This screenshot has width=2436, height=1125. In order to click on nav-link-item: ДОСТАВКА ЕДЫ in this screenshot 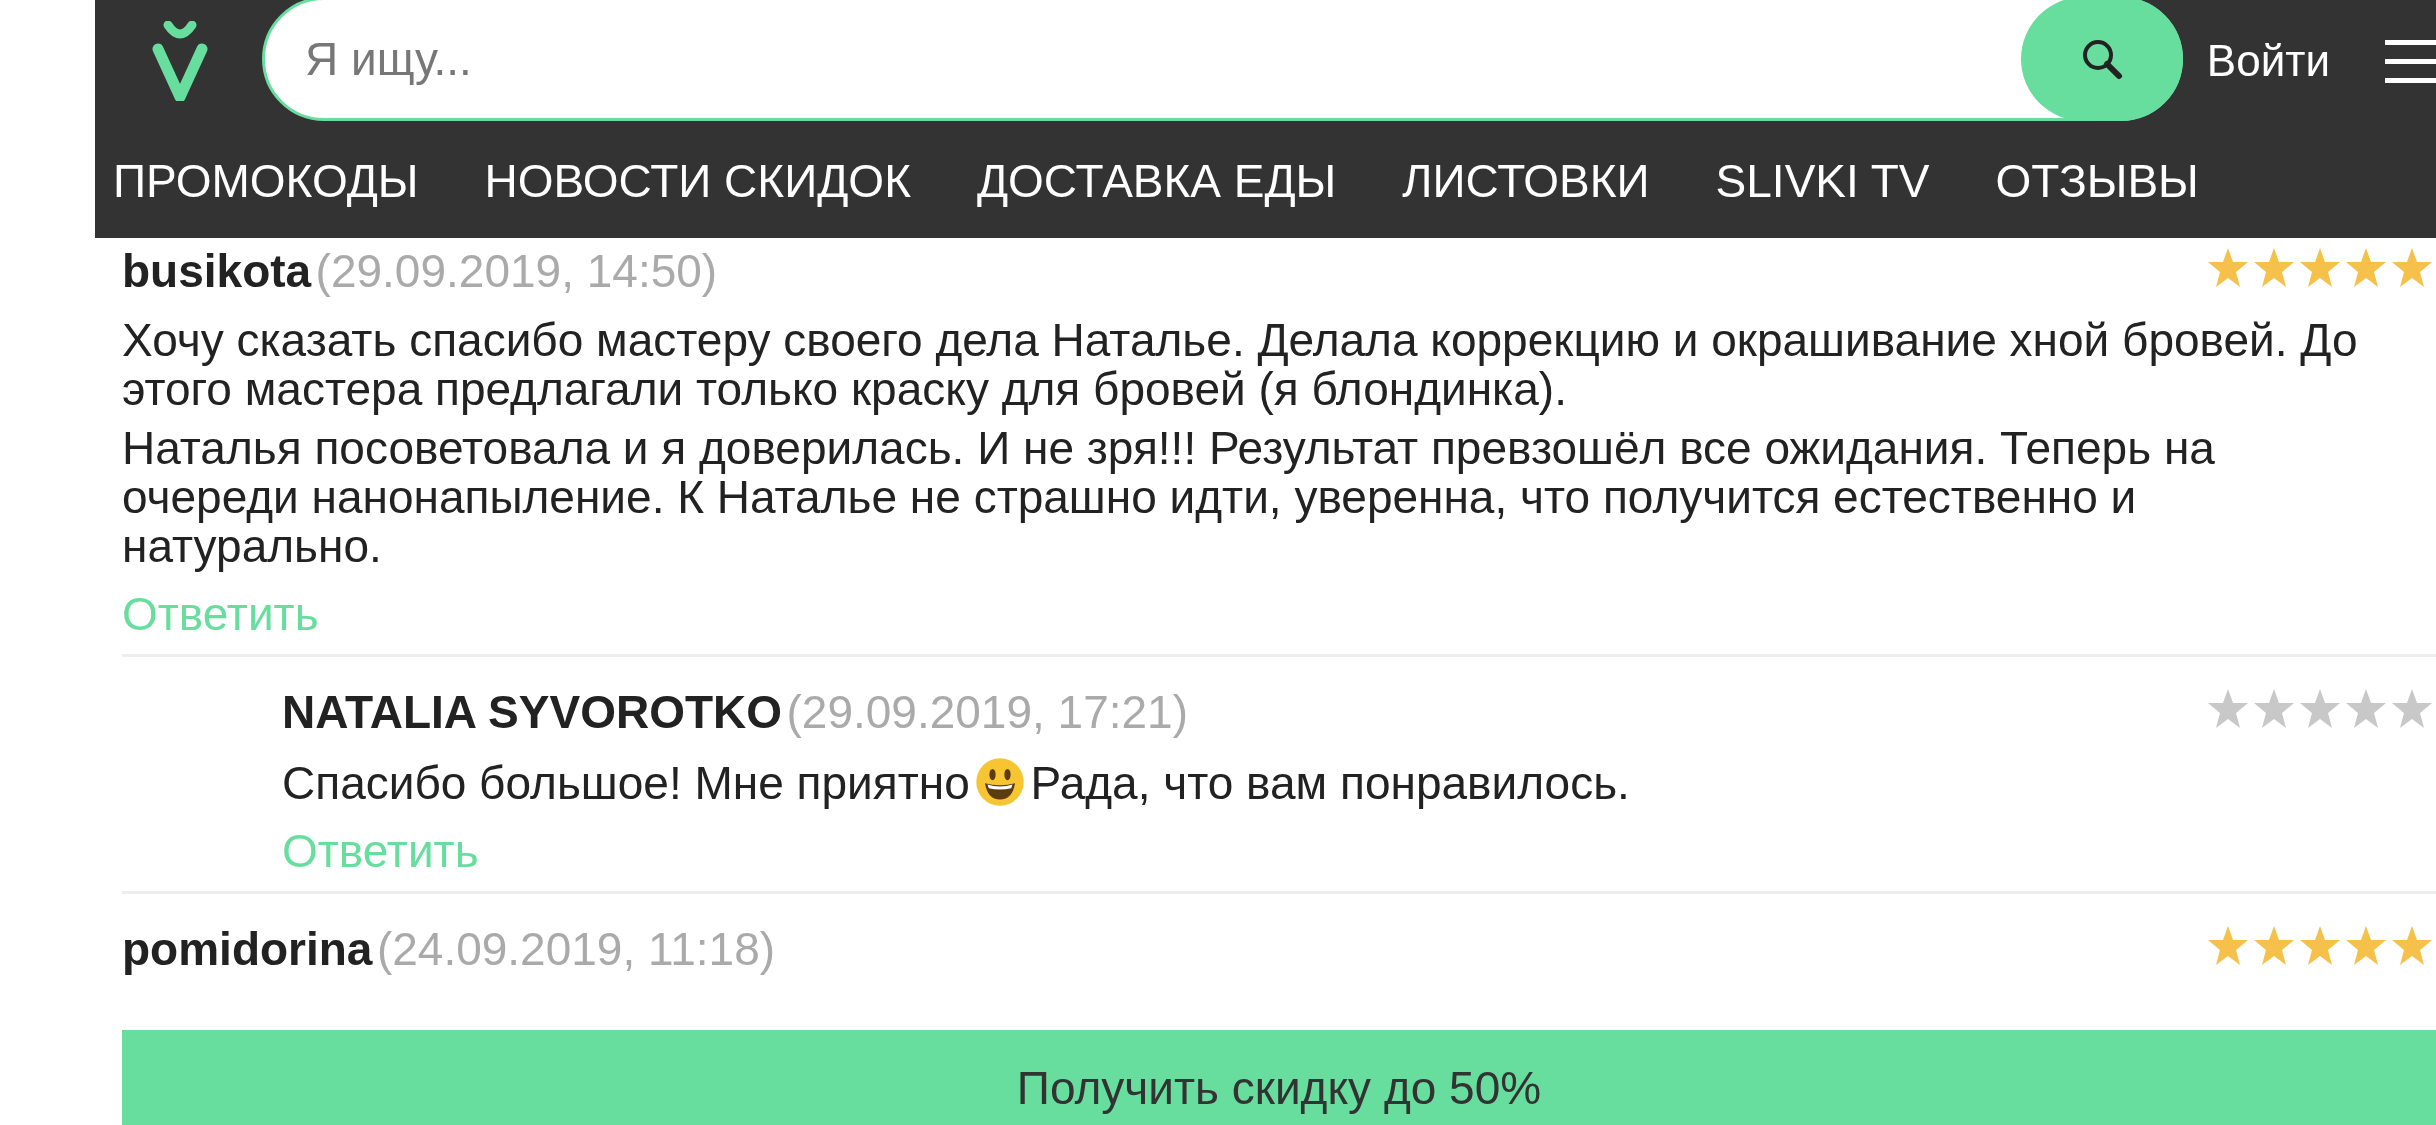, I will do `click(1156, 181)`.